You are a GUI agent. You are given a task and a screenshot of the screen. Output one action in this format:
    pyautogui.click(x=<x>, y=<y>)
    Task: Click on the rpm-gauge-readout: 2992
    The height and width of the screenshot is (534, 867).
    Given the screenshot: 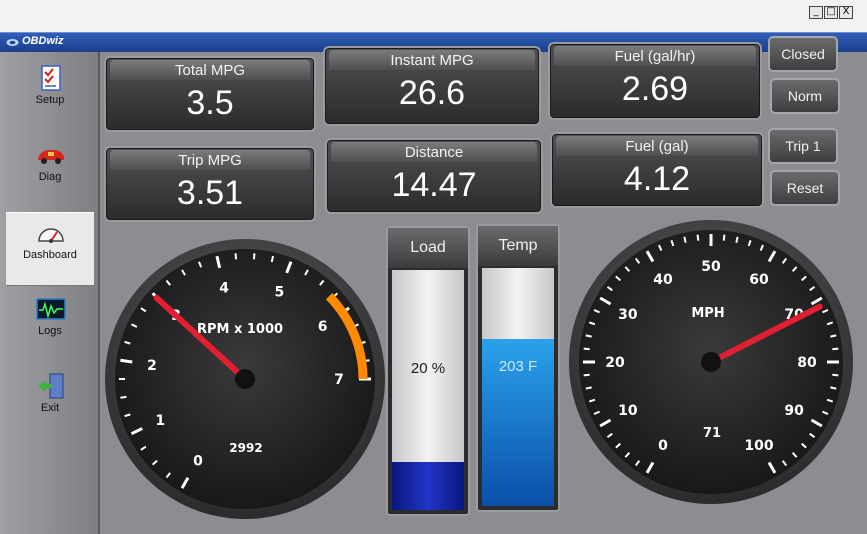 What is the action you would take?
    pyautogui.click(x=245, y=448)
    